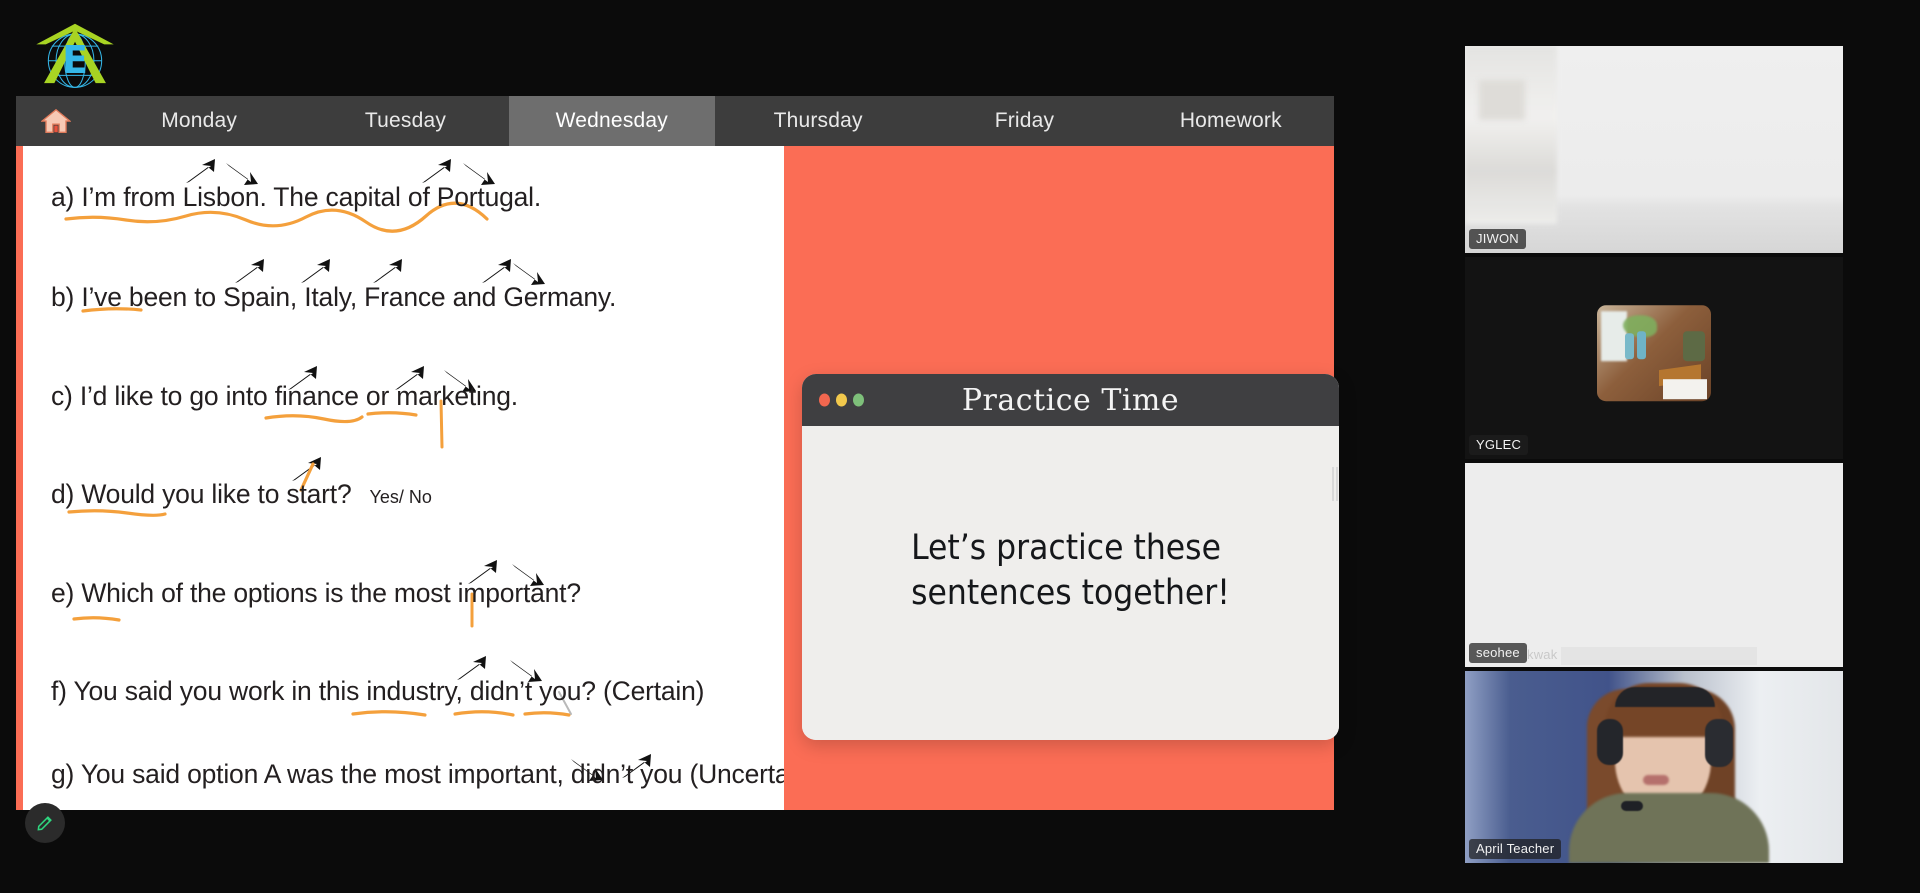 This screenshot has width=1920, height=893. I want to click on practice-card-body: Let’s practice these sentences together!, so click(1070, 583).